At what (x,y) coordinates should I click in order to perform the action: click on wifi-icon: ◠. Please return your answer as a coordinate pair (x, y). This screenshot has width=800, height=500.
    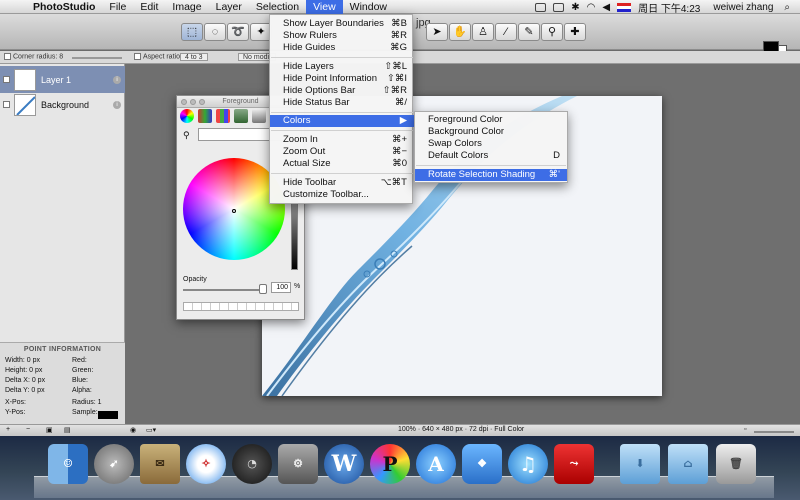
    Looking at the image, I should click on (591, 7).